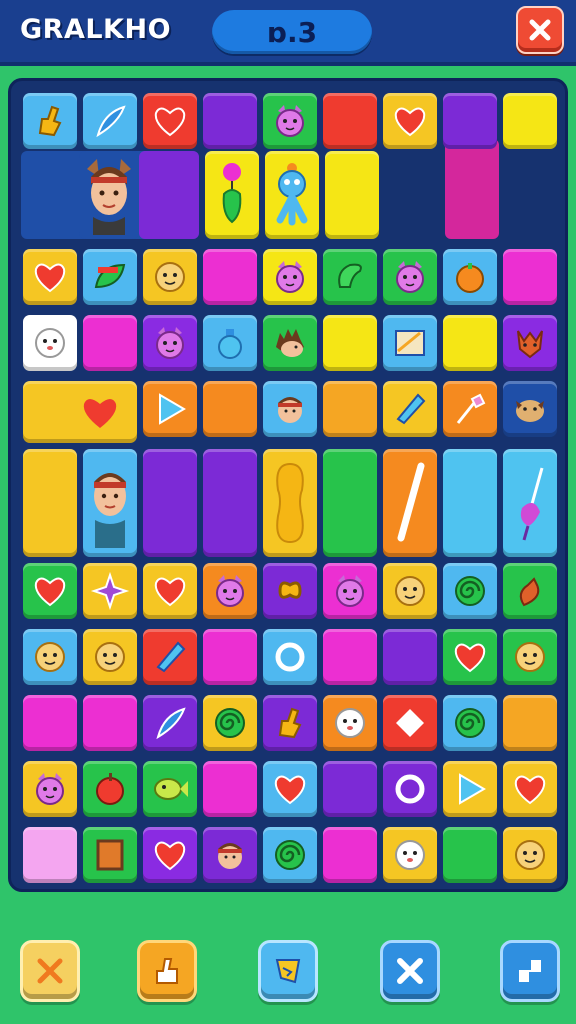  Describe the element at coordinates (80, 412) in the screenshot. I see `wide-heart-tile` at that location.